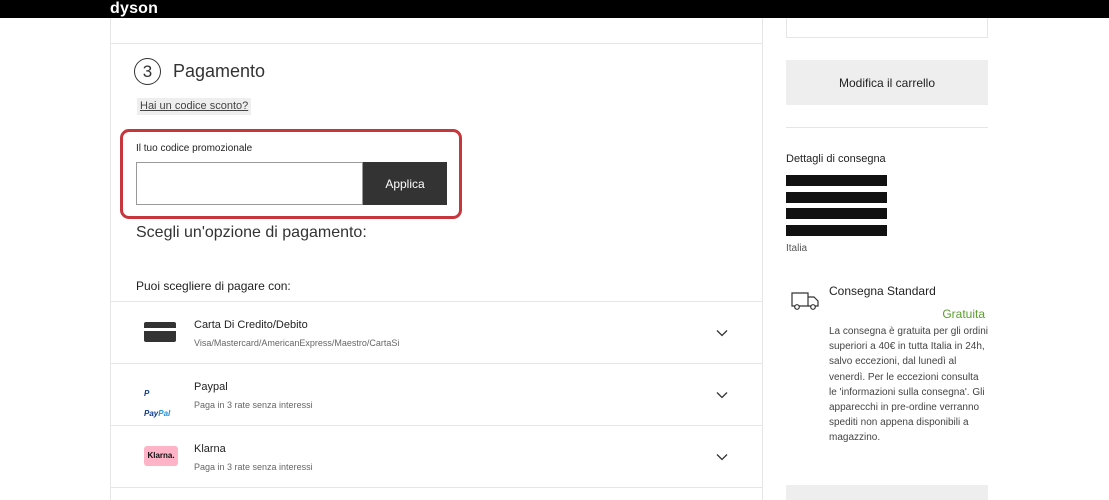 The image size is (1109, 500). What do you see at coordinates (887, 82) in the screenshot?
I see `edit-cart-button: Modifica il carrello` at bounding box center [887, 82].